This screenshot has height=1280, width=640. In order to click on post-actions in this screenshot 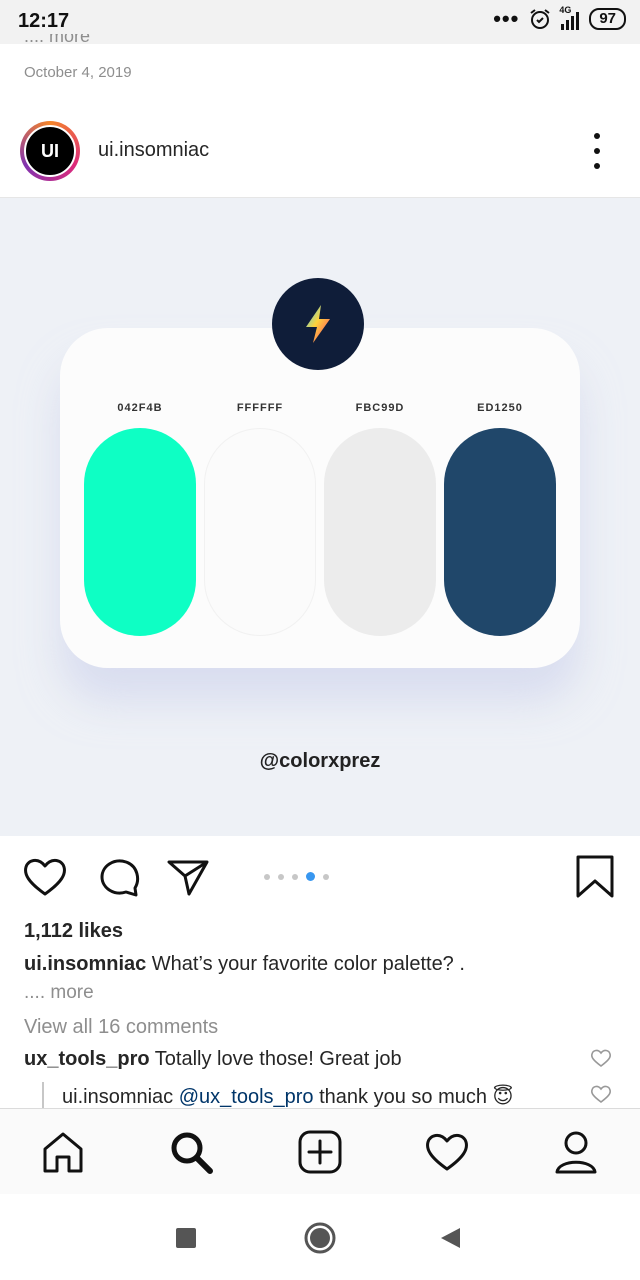, I will do `click(320, 877)`.